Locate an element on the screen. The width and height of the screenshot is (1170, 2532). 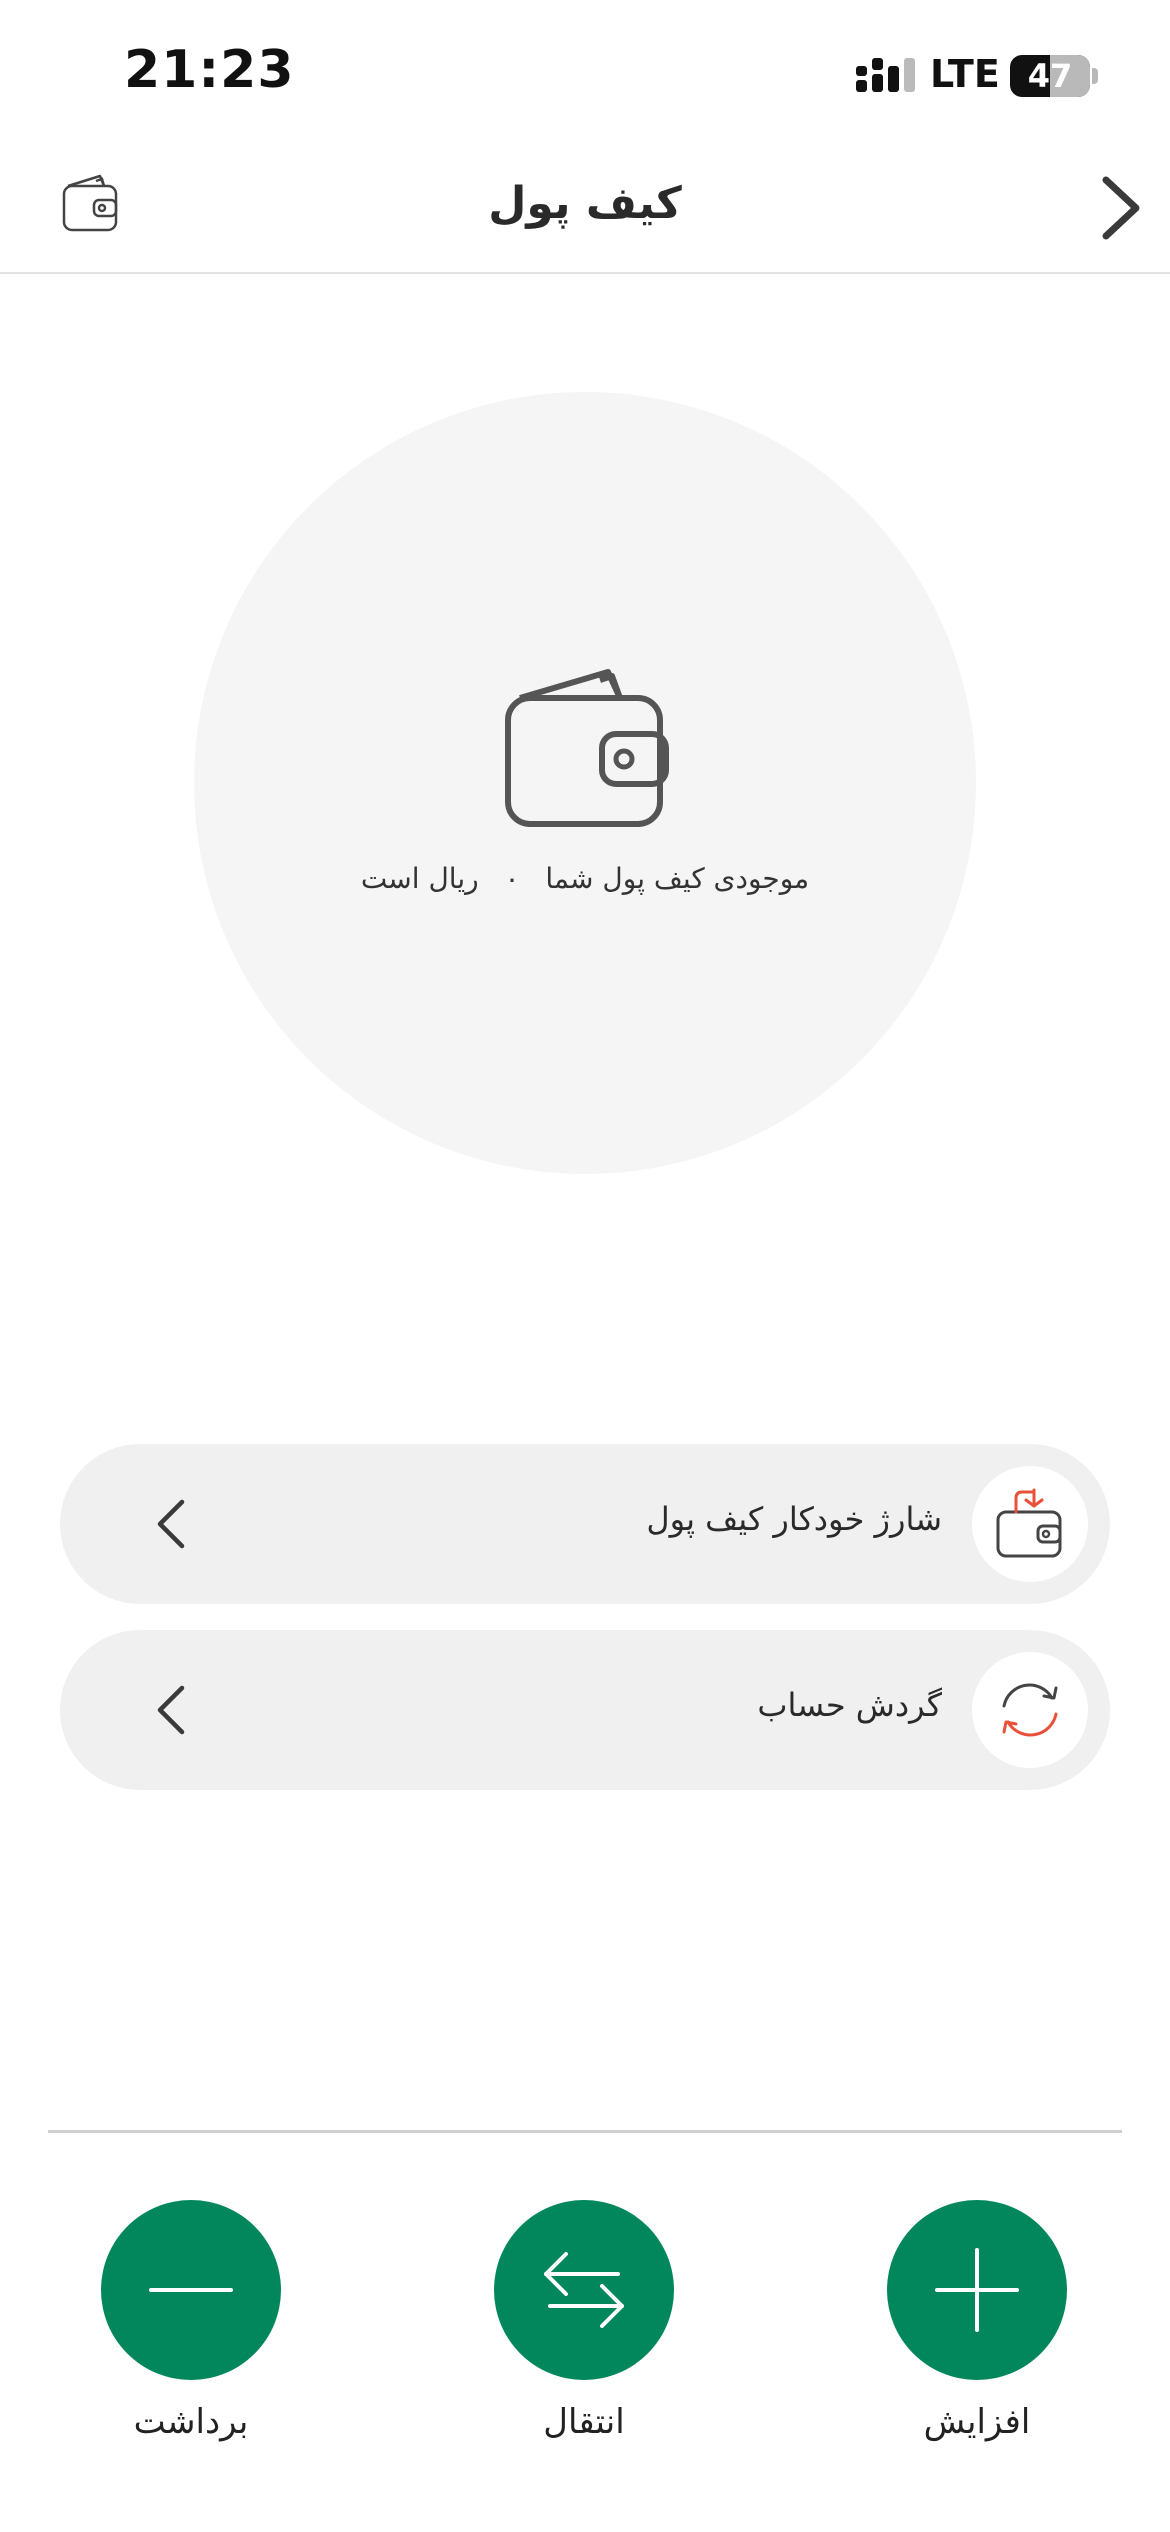
withdraw-button is located at coordinates (191, 2290).